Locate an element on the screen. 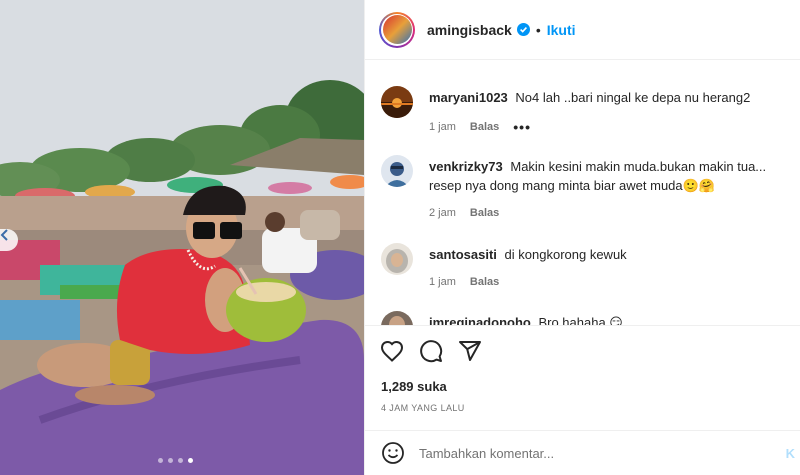 Image resolution: width=800 pixels, height=475 pixels. author-avatar is located at coordinates (397, 29).